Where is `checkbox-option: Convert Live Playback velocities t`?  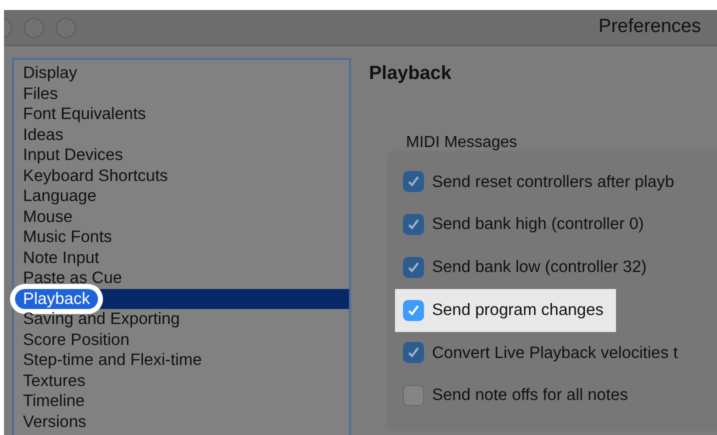
checkbox-option: Convert Live Playback velocities t is located at coordinates (542, 353).